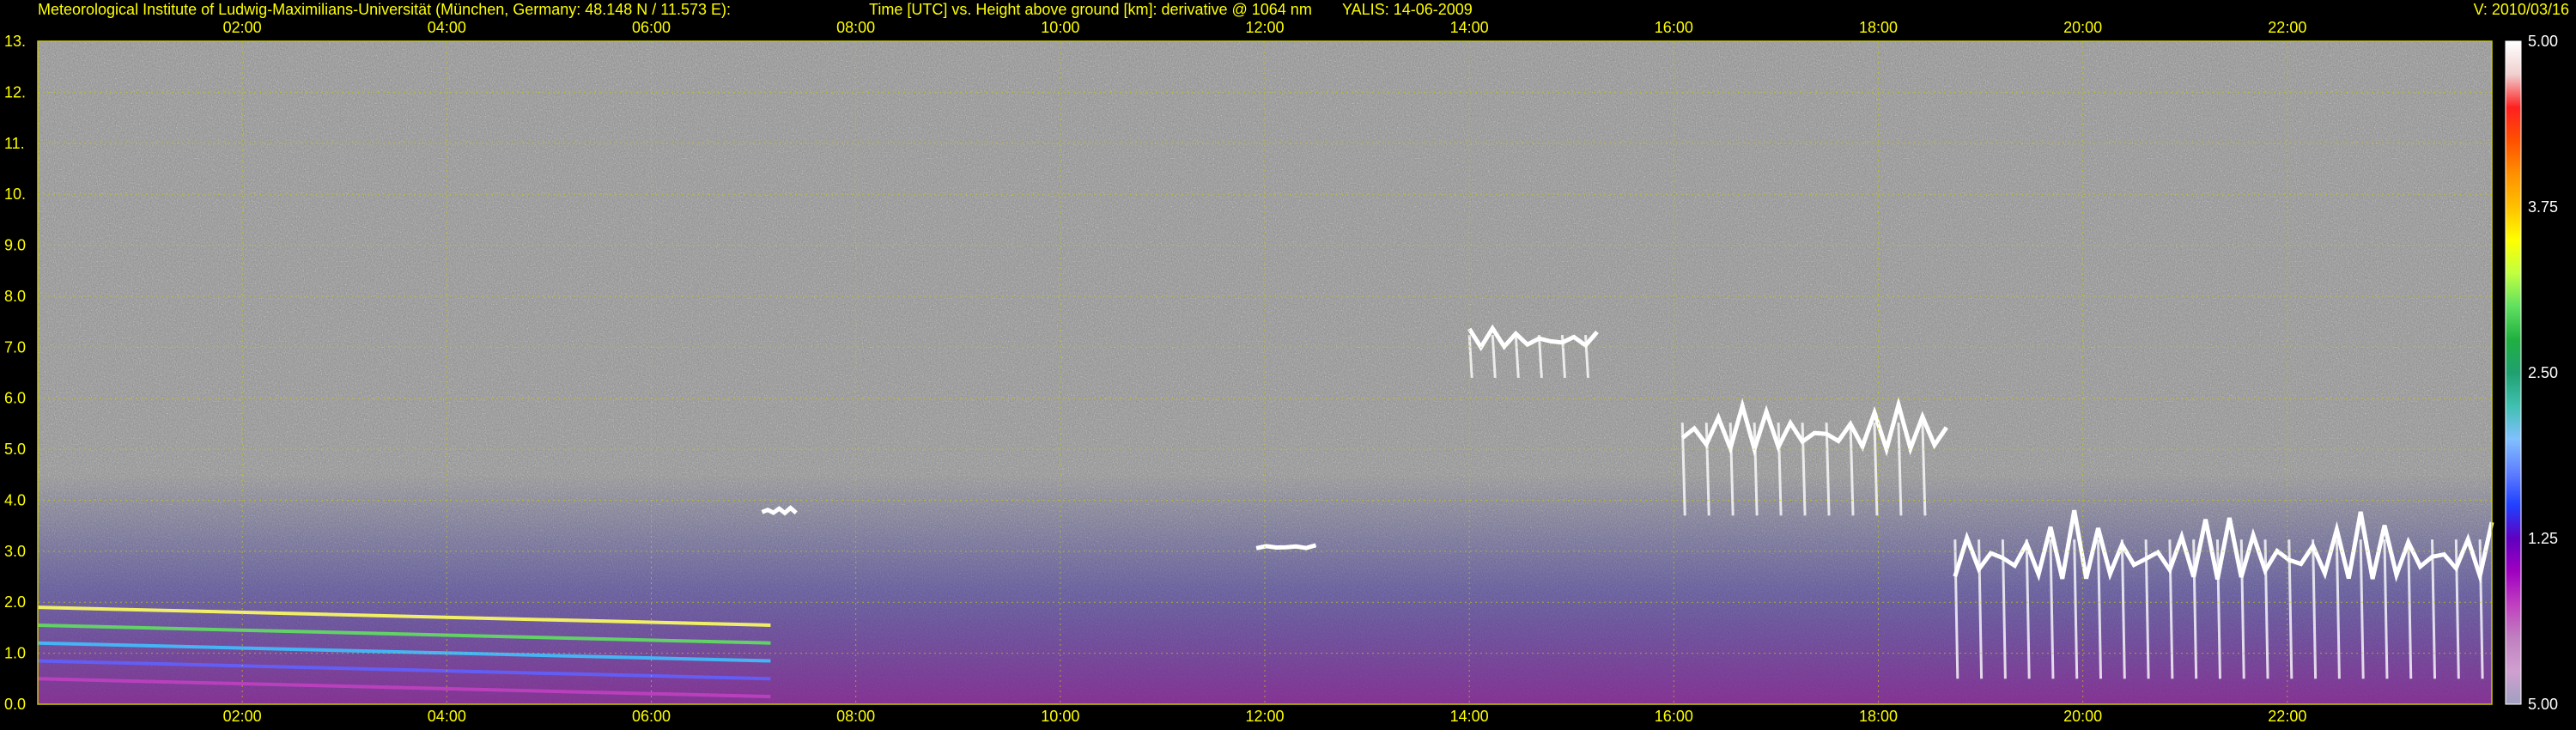 This screenshot has height=730, width=2576. Describe the element at coordinates (15, 704) in the screenshot. I see `y-tick-label: 0.0` at that location.